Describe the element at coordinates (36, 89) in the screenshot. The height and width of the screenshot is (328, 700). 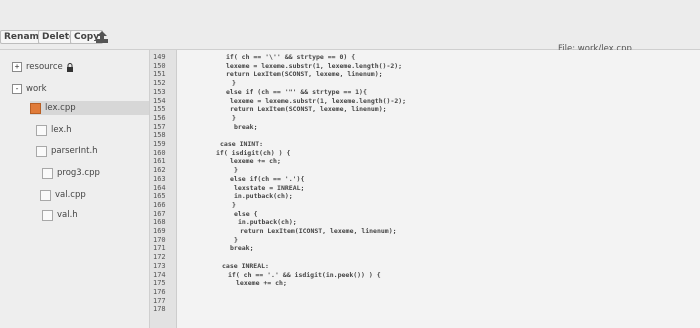
I see `tree-folder-label: work` at that location.